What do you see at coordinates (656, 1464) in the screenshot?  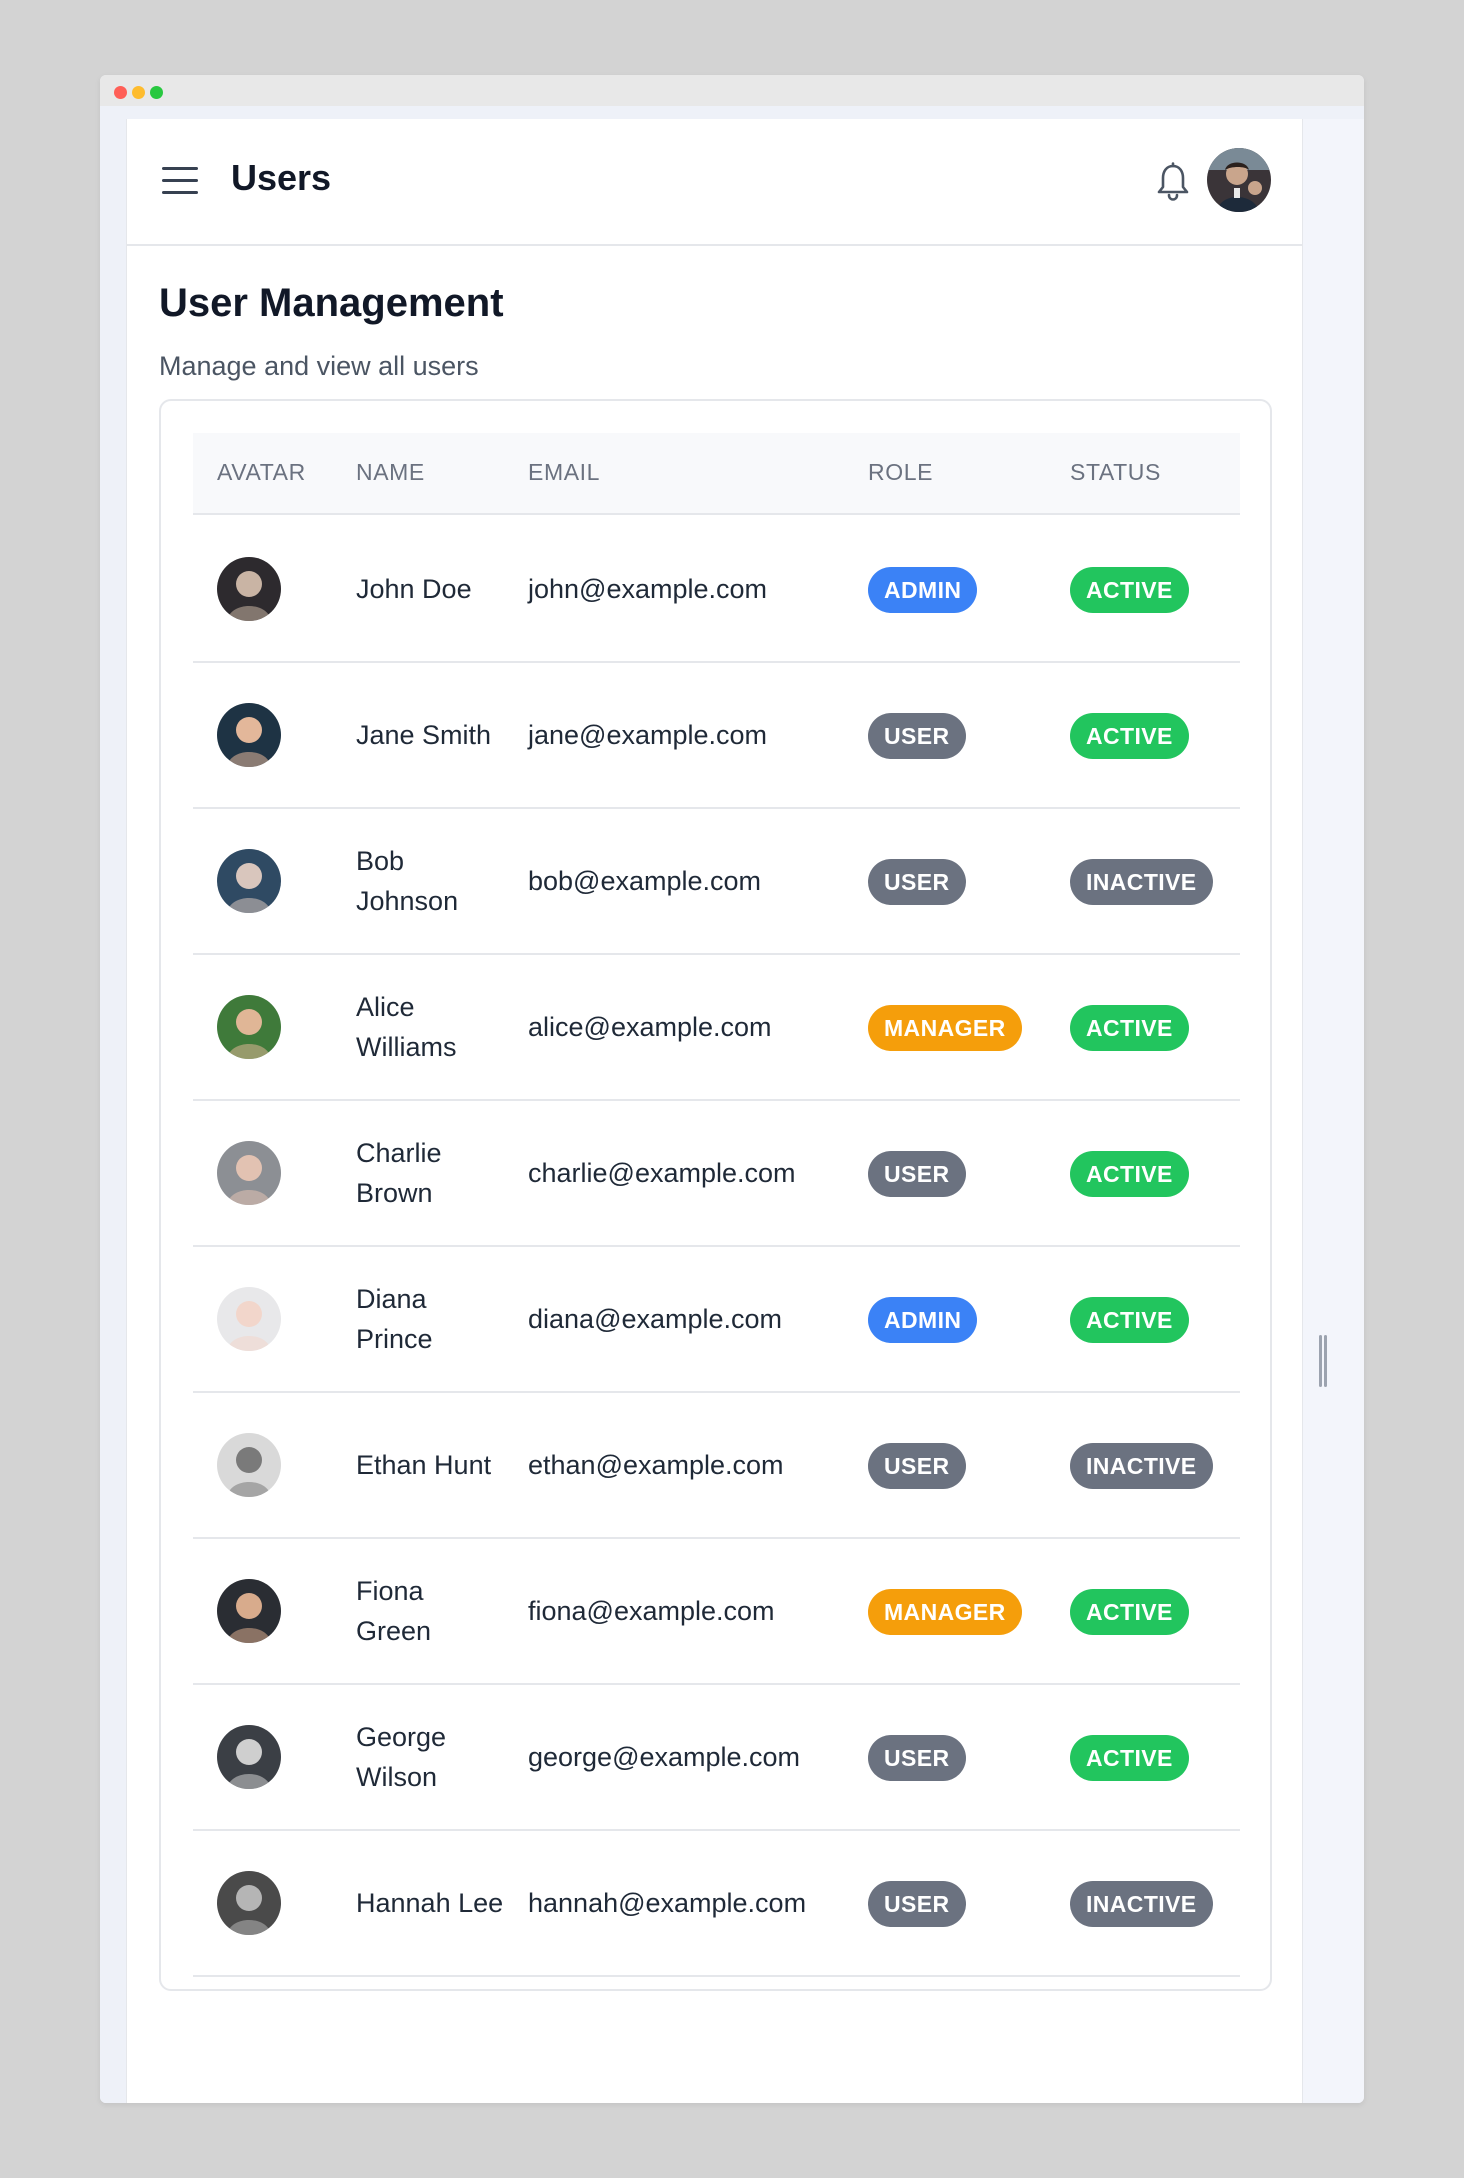 I see `user-email: ethan@example.com` at bounding box center [656, 1464].